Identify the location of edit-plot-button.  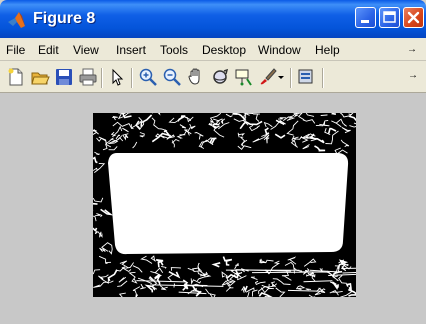
(117, 77).